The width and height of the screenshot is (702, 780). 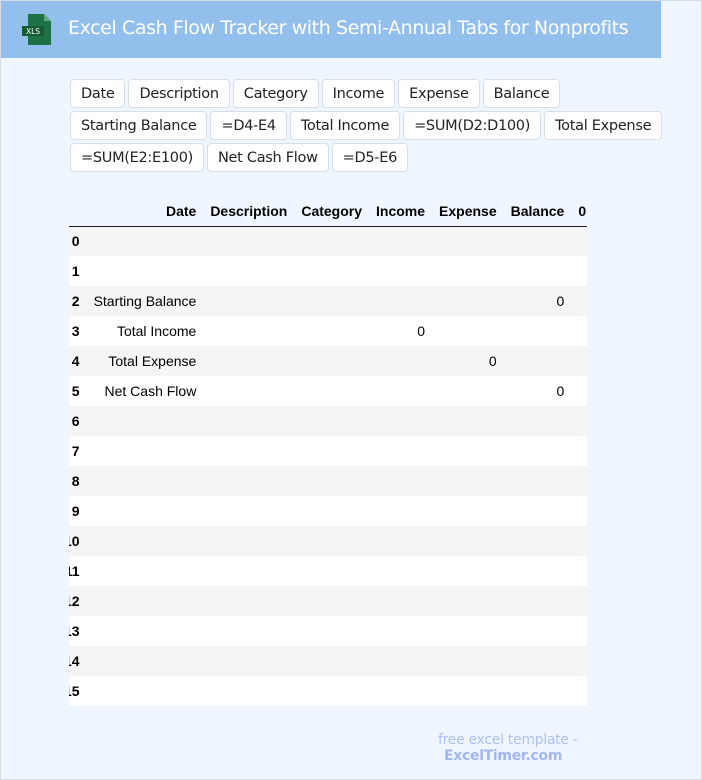 I want to click on table-cell: Starting Balance, so click(x=145, y=301).